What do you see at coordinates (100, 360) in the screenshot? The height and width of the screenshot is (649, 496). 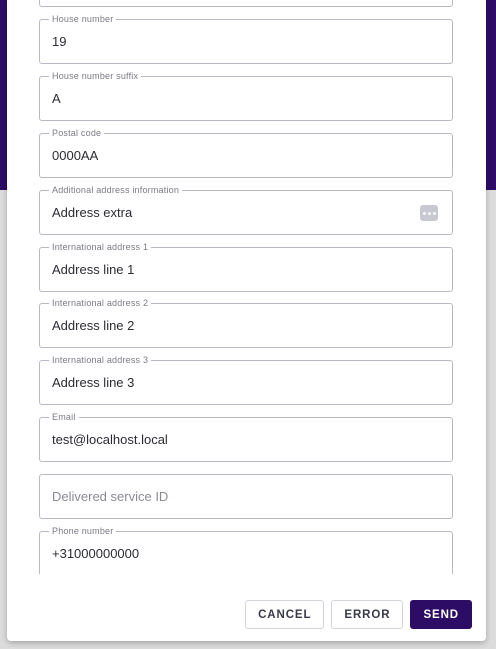 I see `international-address-3-label: International address 3` at bounding box center [100, 360].